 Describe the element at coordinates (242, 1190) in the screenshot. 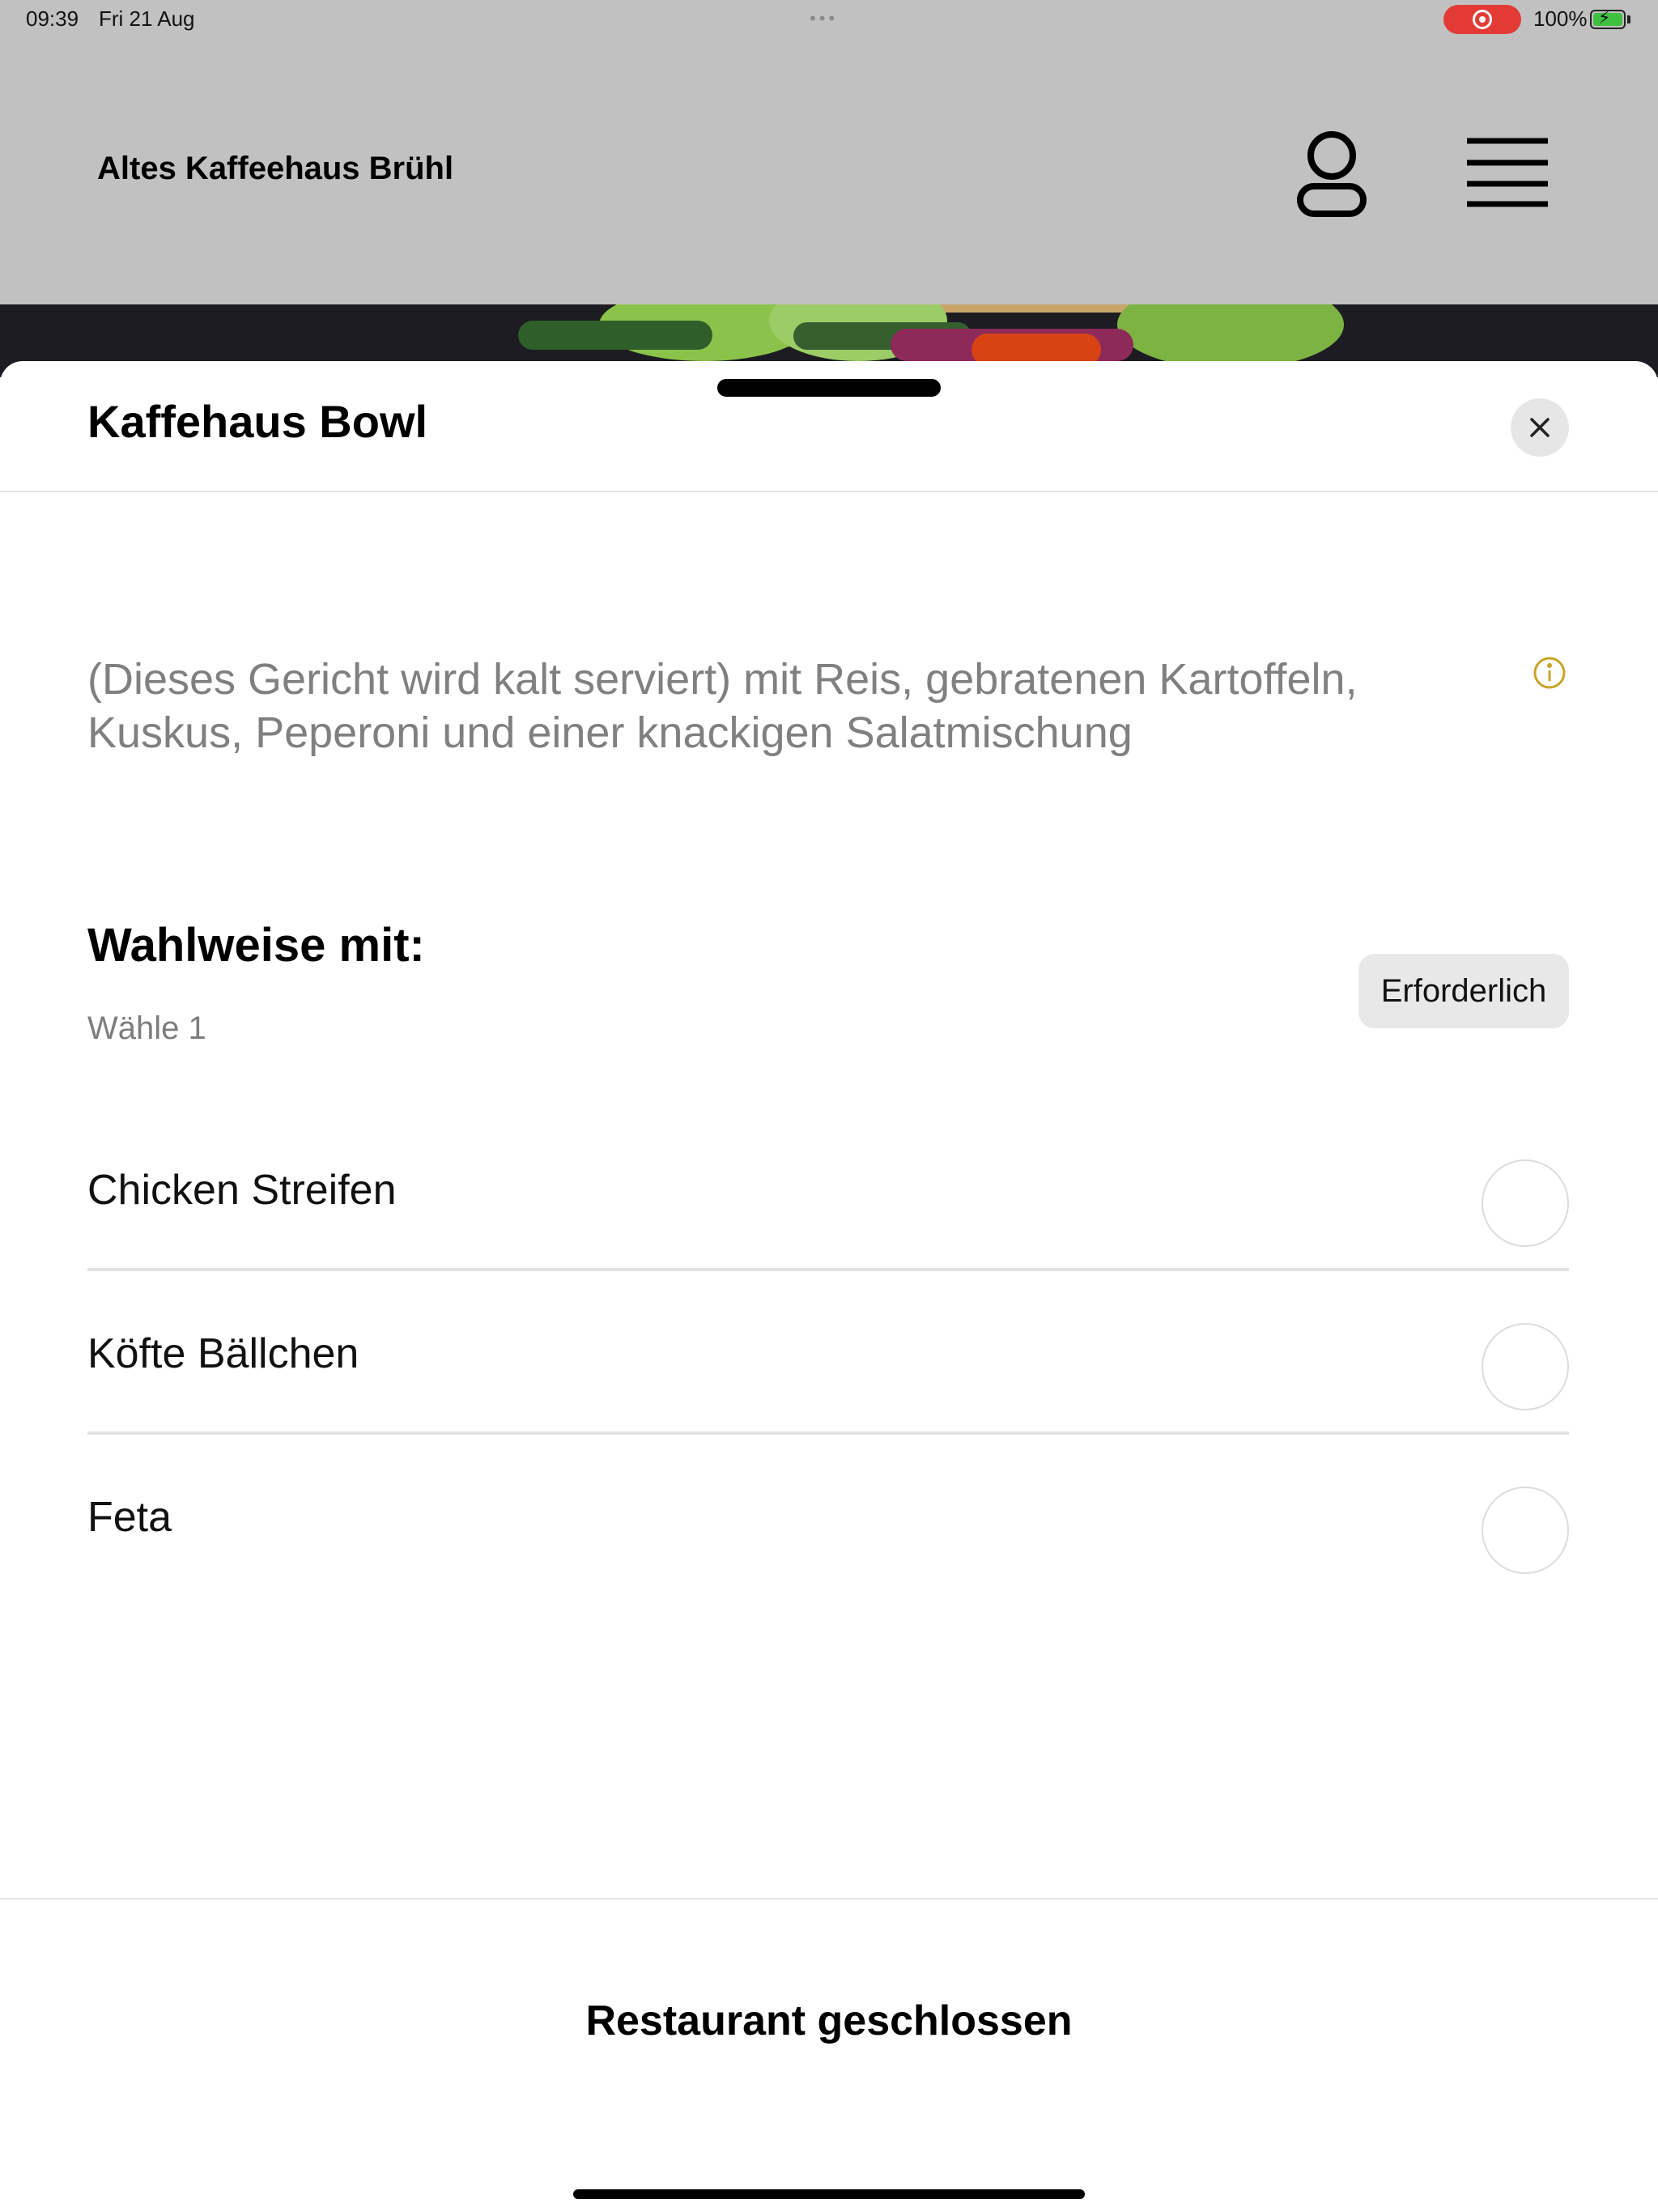

I see `option-label: Chicken Streifen` at that location.